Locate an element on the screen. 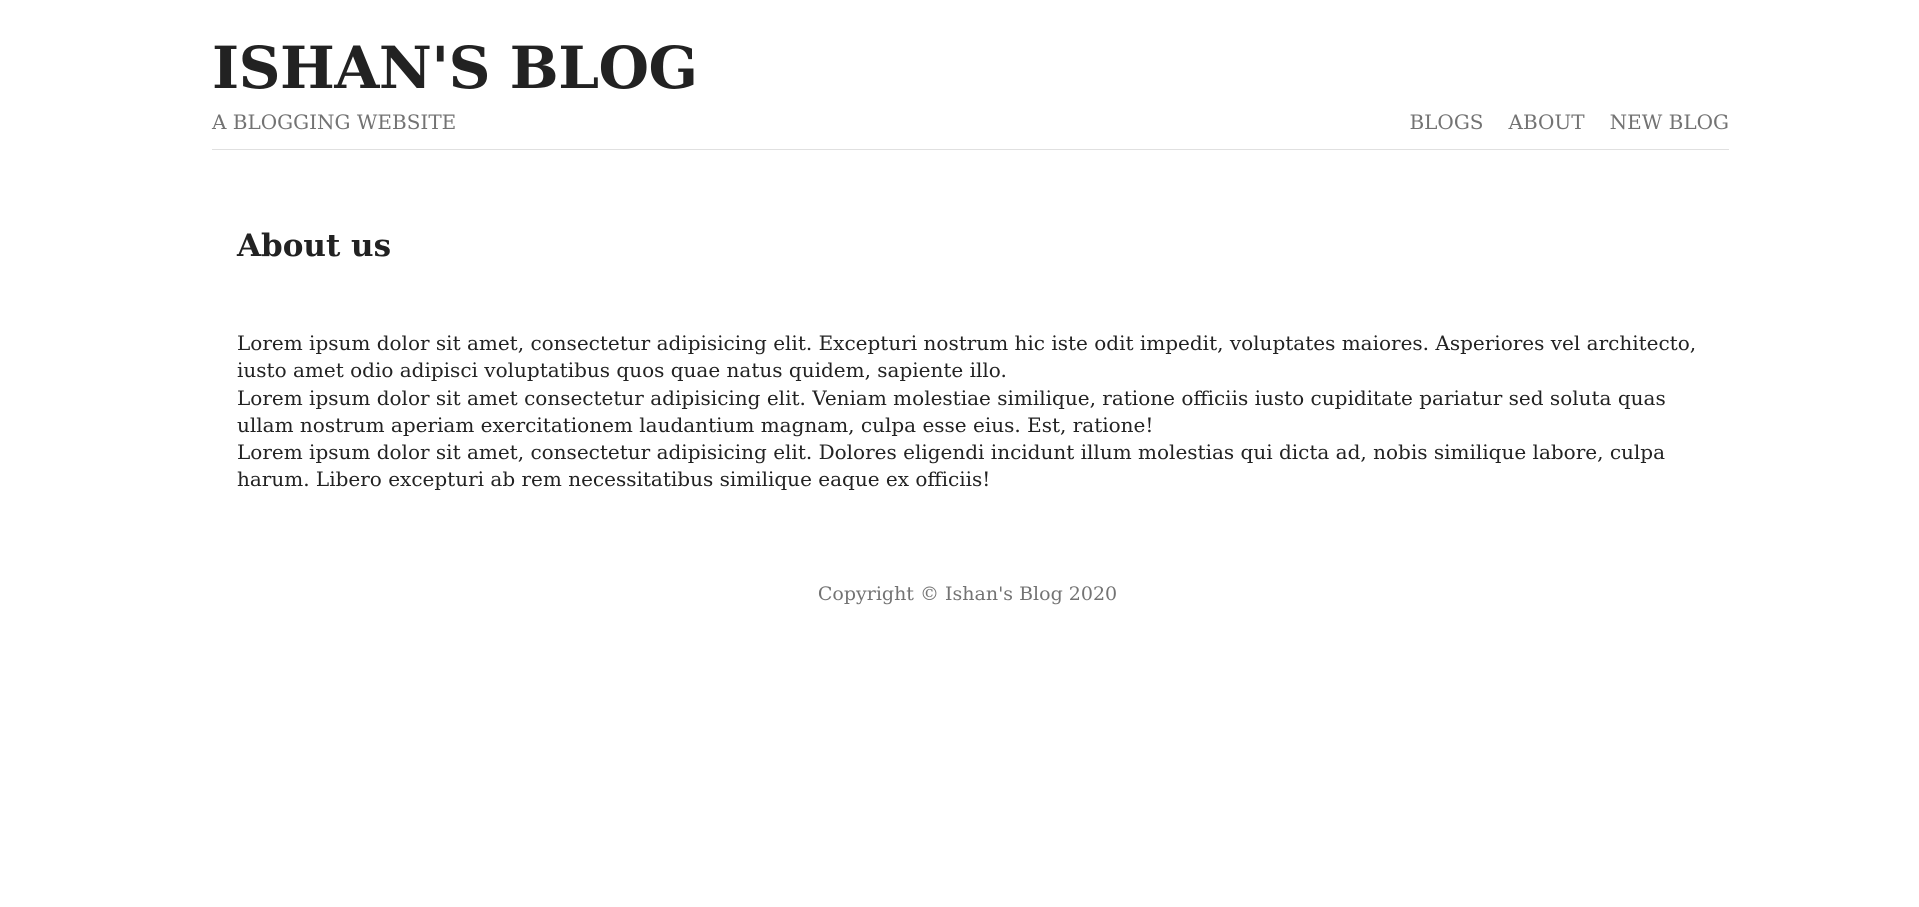  nav-link-about: ABOUT is located at coordinates (1547, 122).